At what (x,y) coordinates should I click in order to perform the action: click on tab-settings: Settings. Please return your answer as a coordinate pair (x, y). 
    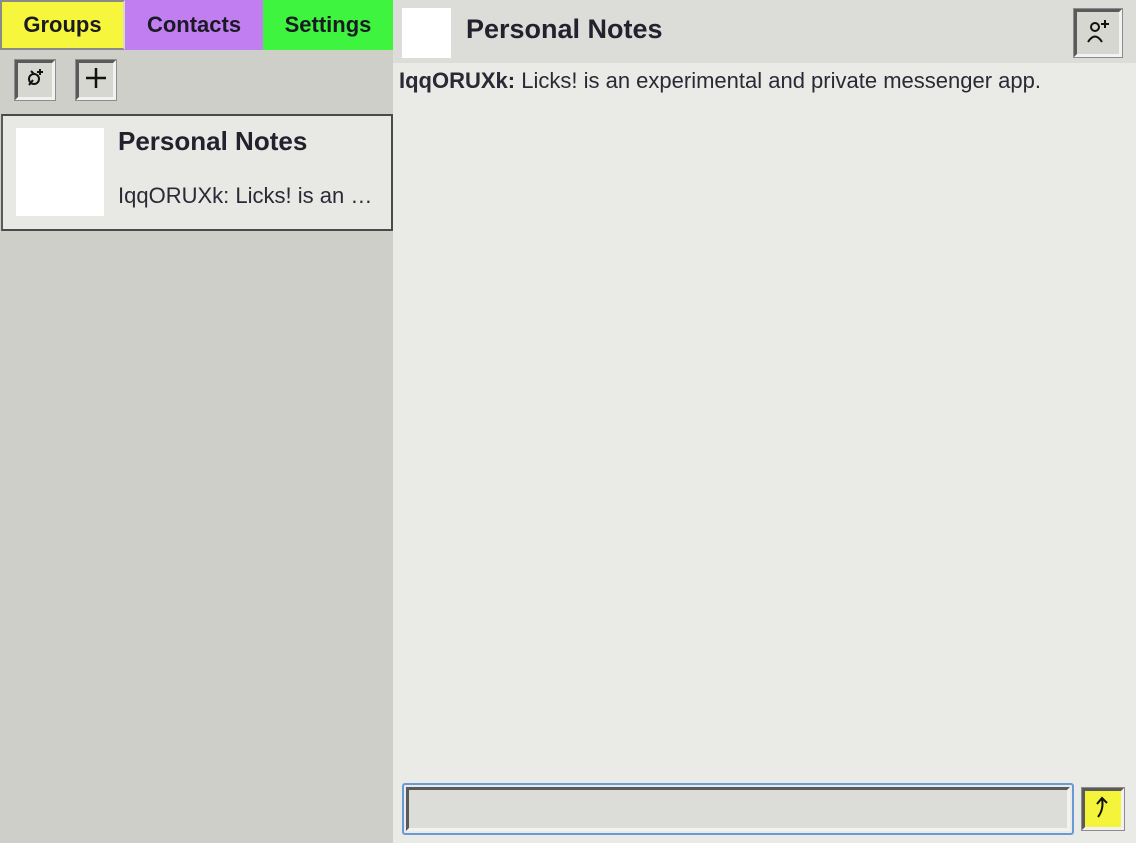
    Looking at the image, I should click on (328, 25).